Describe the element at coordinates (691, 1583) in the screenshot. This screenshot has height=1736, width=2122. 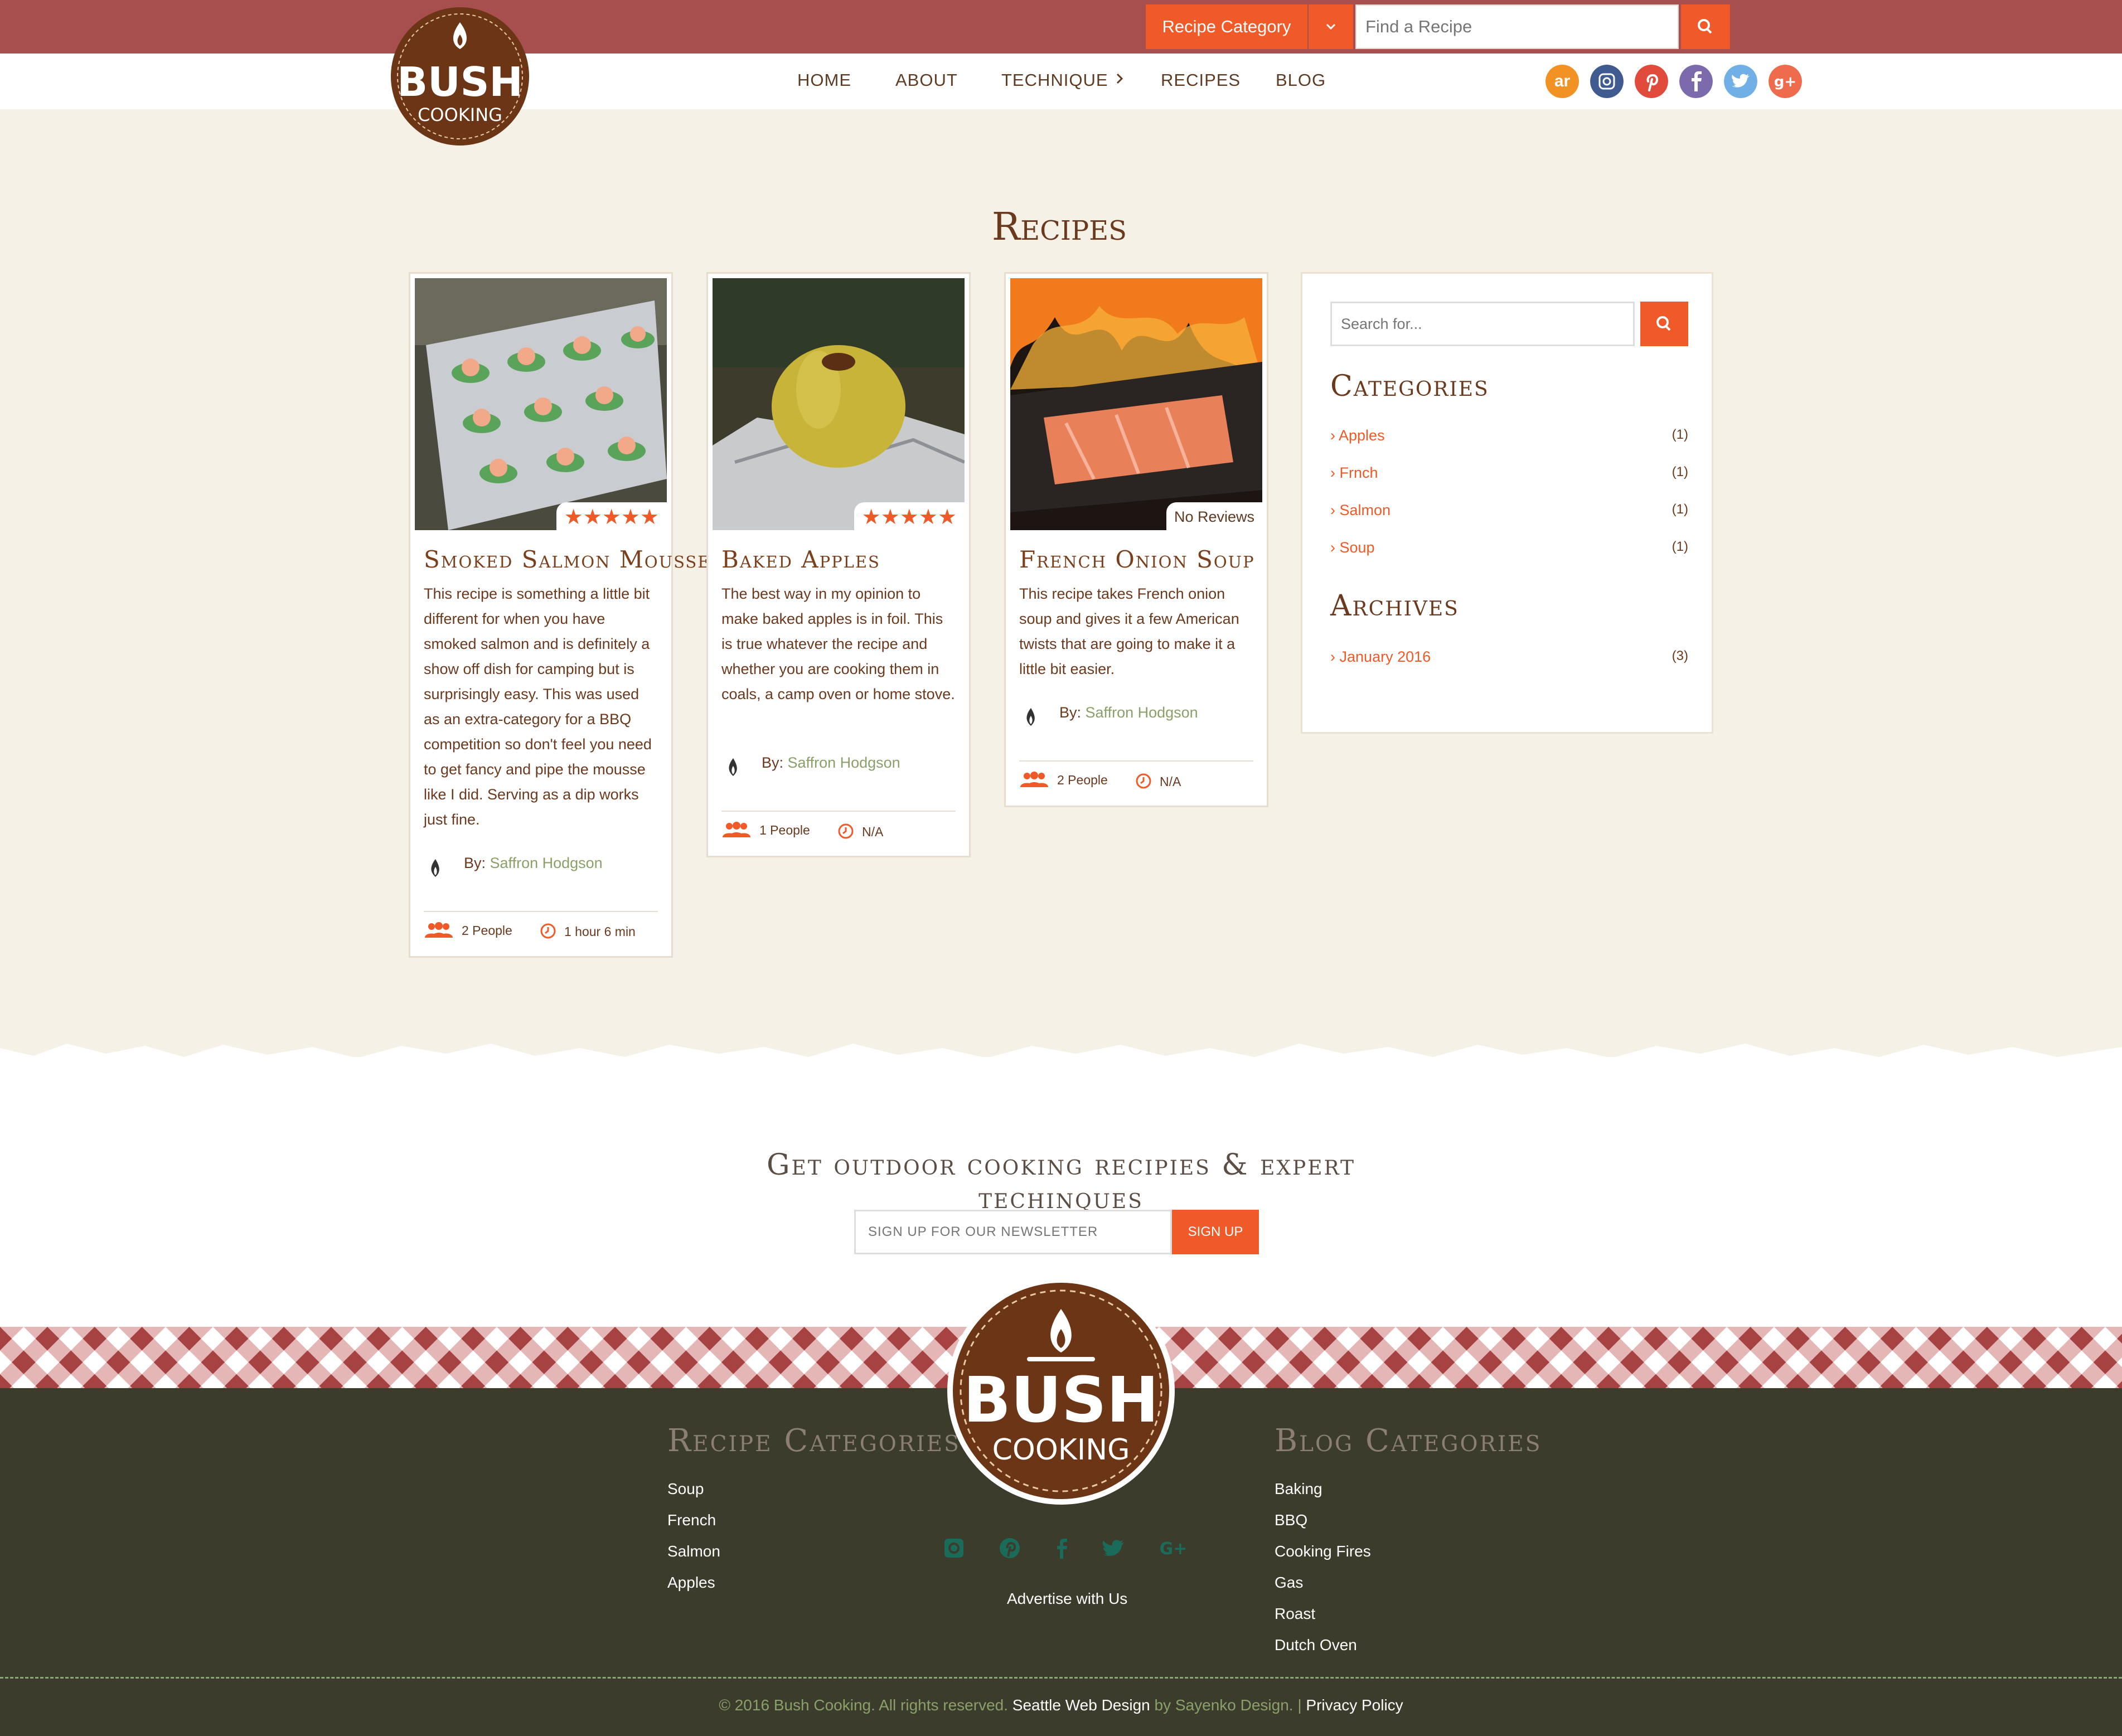
I see `footer-recipe-category-link: Apples` at that location.